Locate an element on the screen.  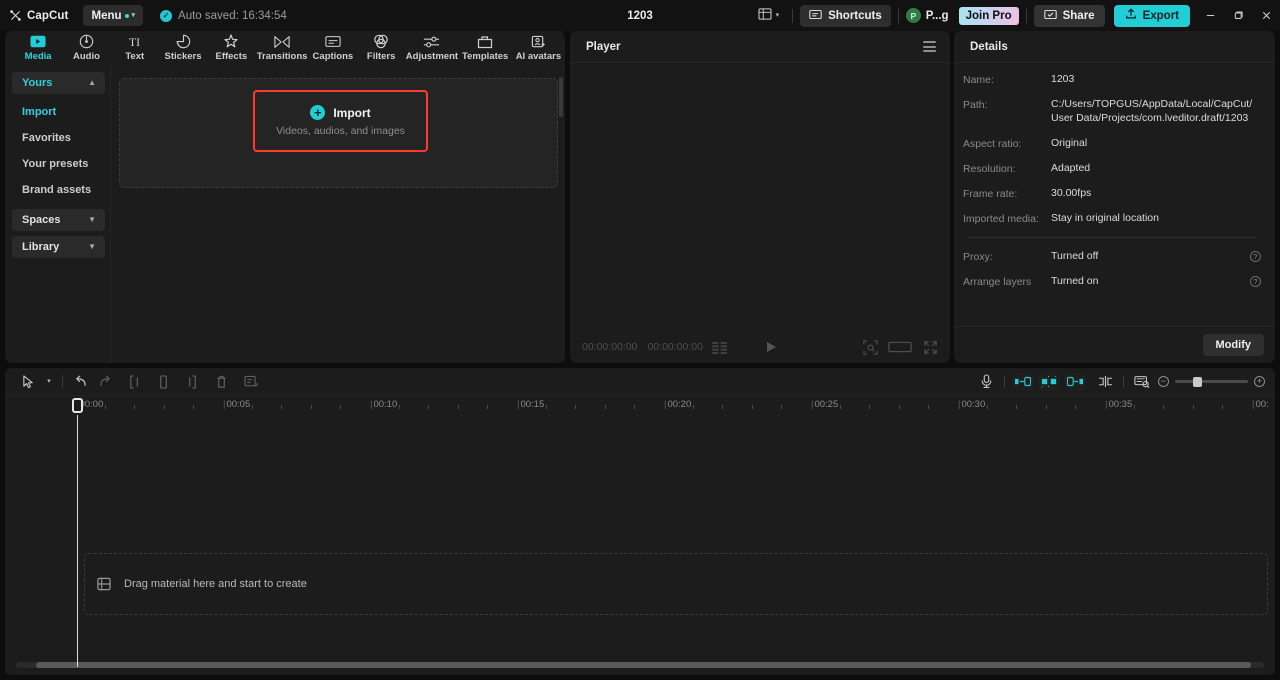
sidebar-item-brand-assets: Brand assets is located at coordinates (58, 190).